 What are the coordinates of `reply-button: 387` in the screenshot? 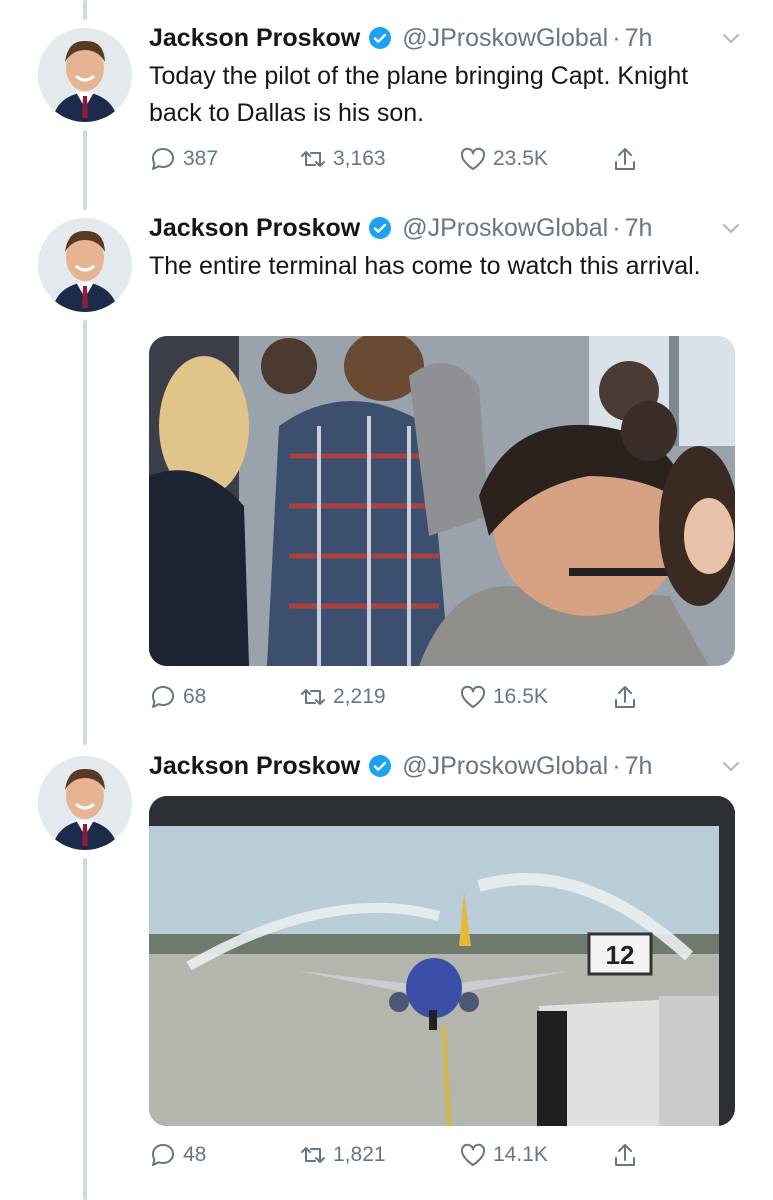 It's located at (183, 159).